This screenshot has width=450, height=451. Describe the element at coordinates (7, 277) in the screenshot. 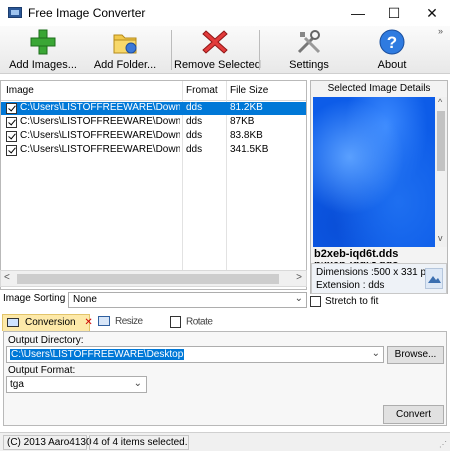

I see `scroll-left-icon: <` at that location.